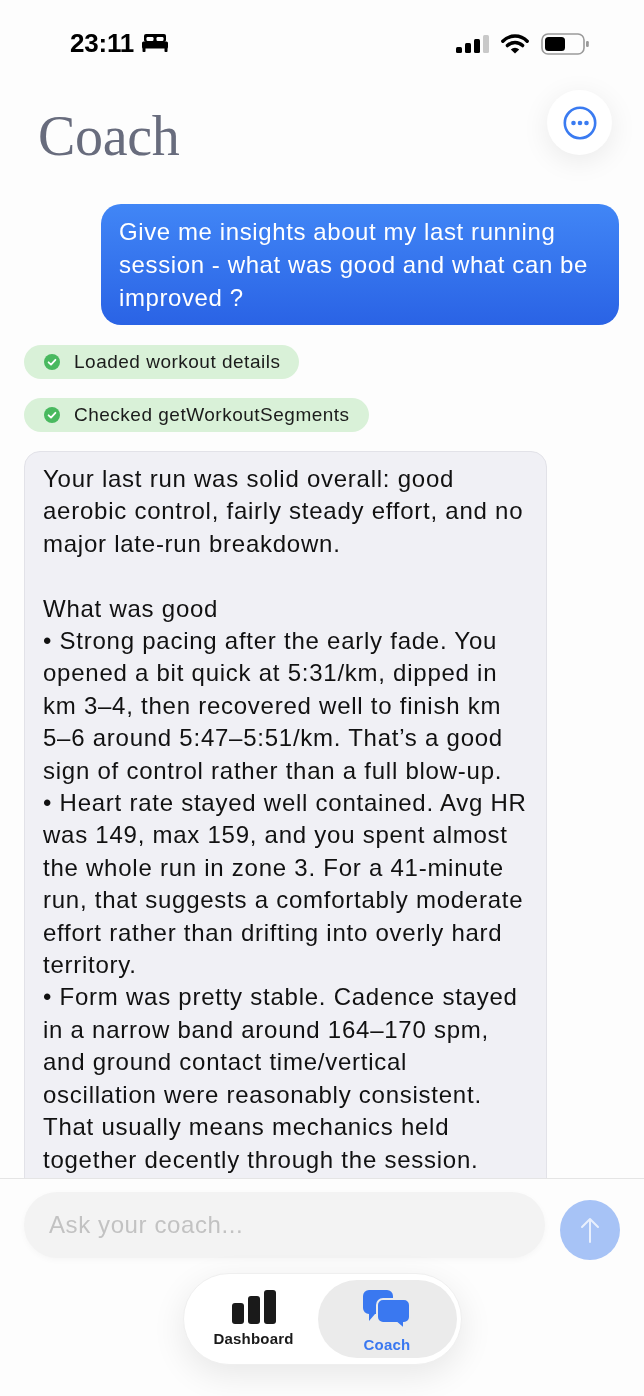 The height and width of the screenshot is (1396, 644). I want to click on wifi-icon, so click(515, 44).